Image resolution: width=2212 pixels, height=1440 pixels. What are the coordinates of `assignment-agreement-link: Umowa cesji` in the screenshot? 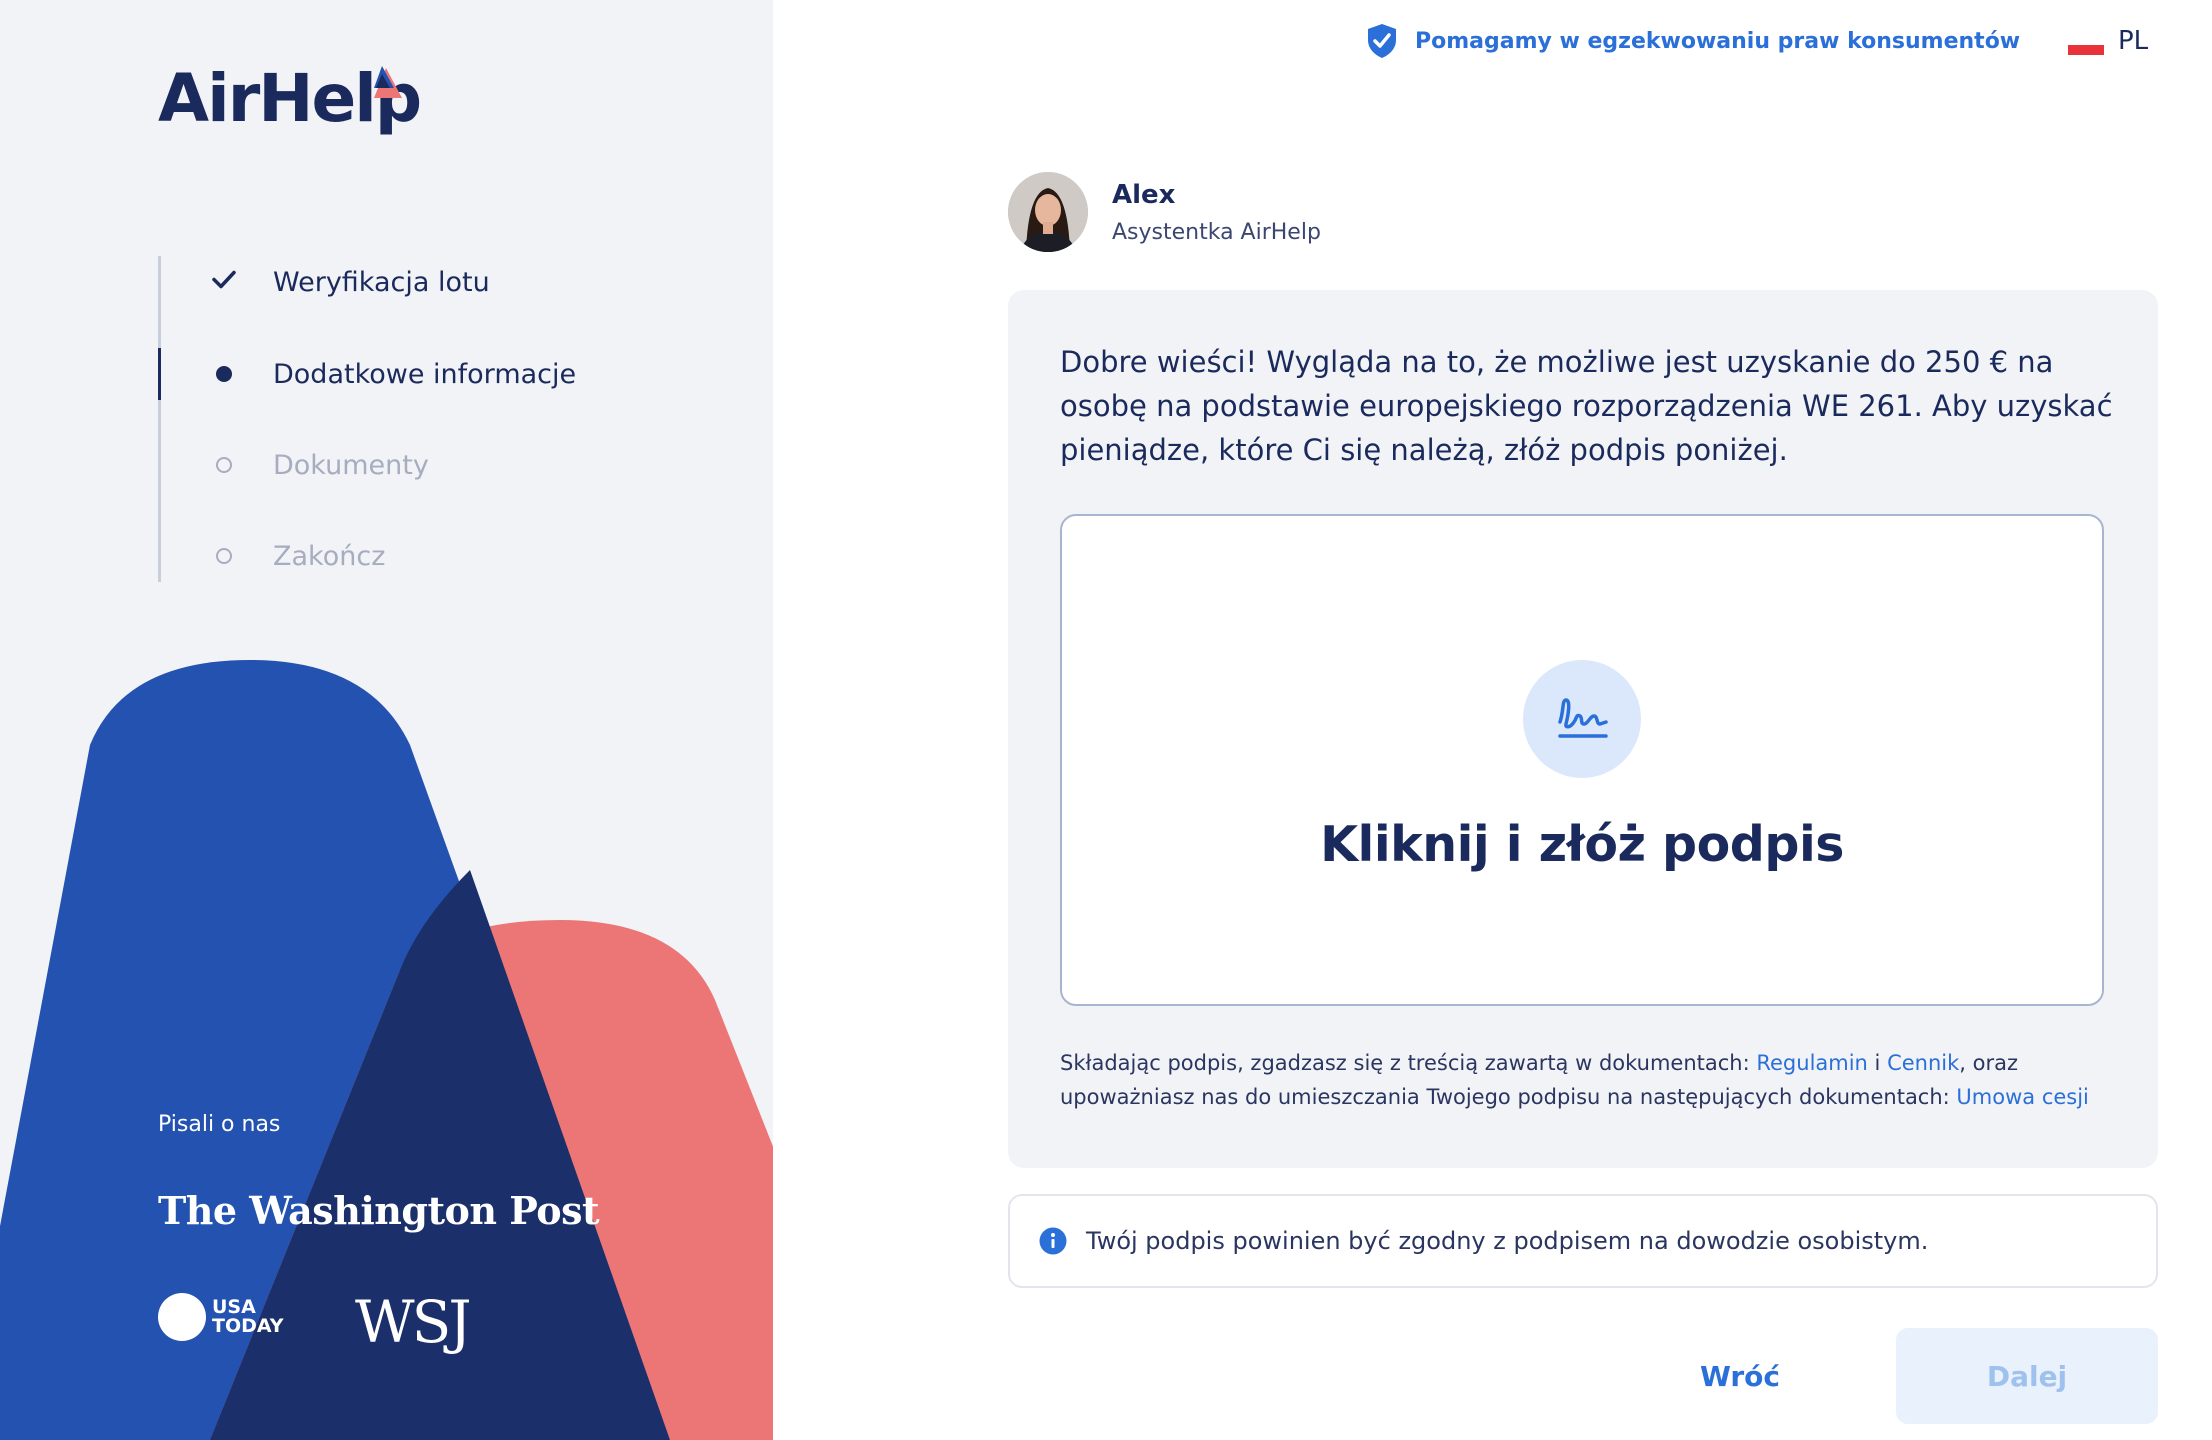 It's located at (2022, 1097).